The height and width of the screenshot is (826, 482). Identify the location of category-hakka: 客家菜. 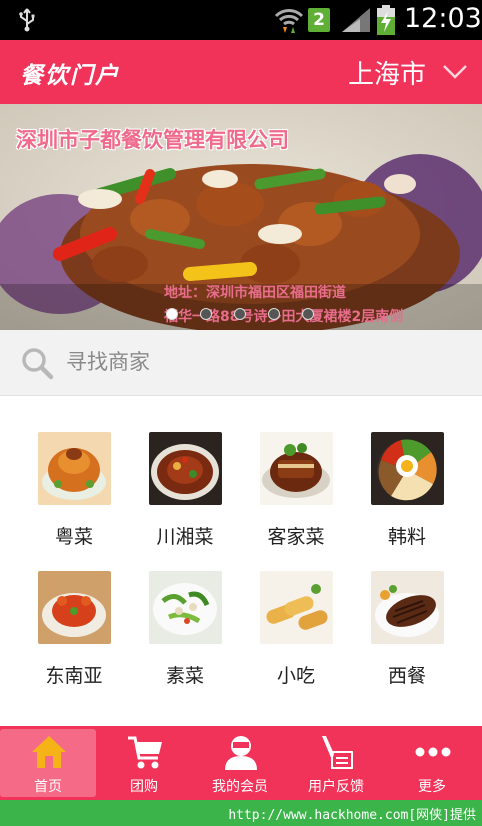
(296, 497).